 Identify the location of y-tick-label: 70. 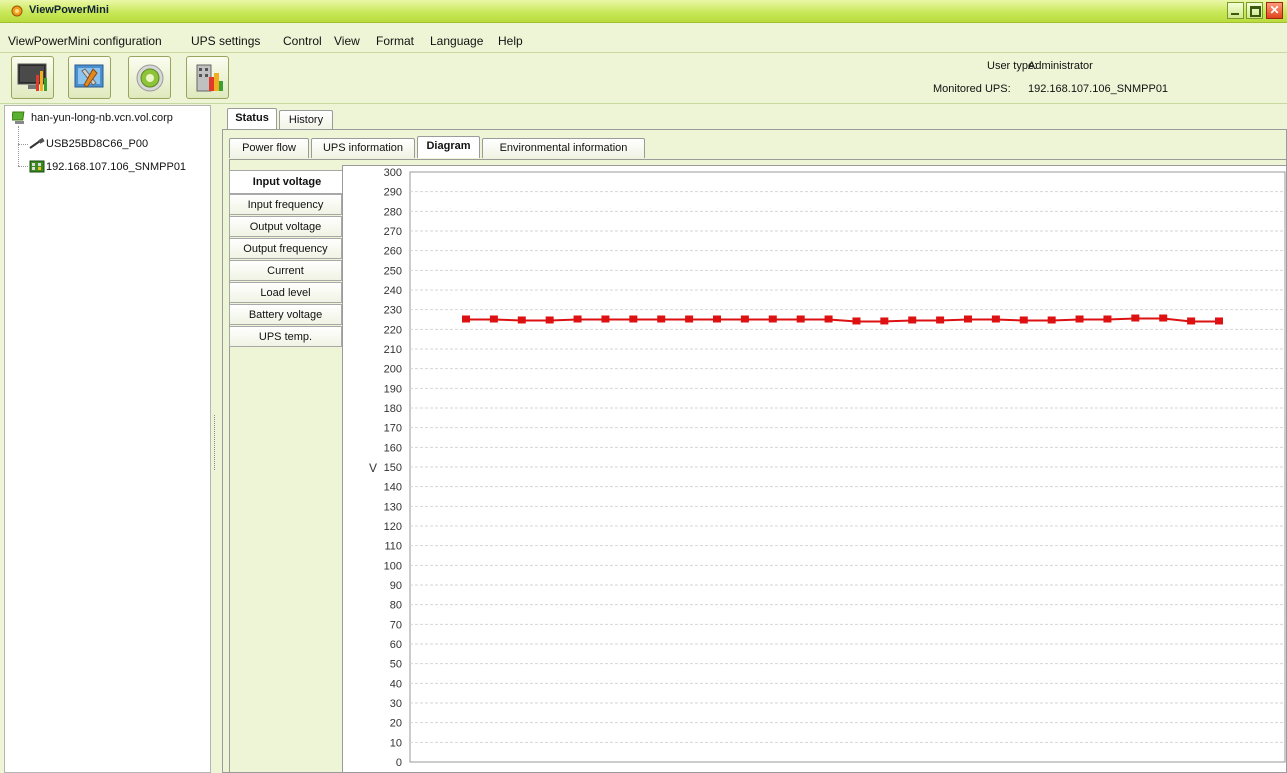
(396, 625).